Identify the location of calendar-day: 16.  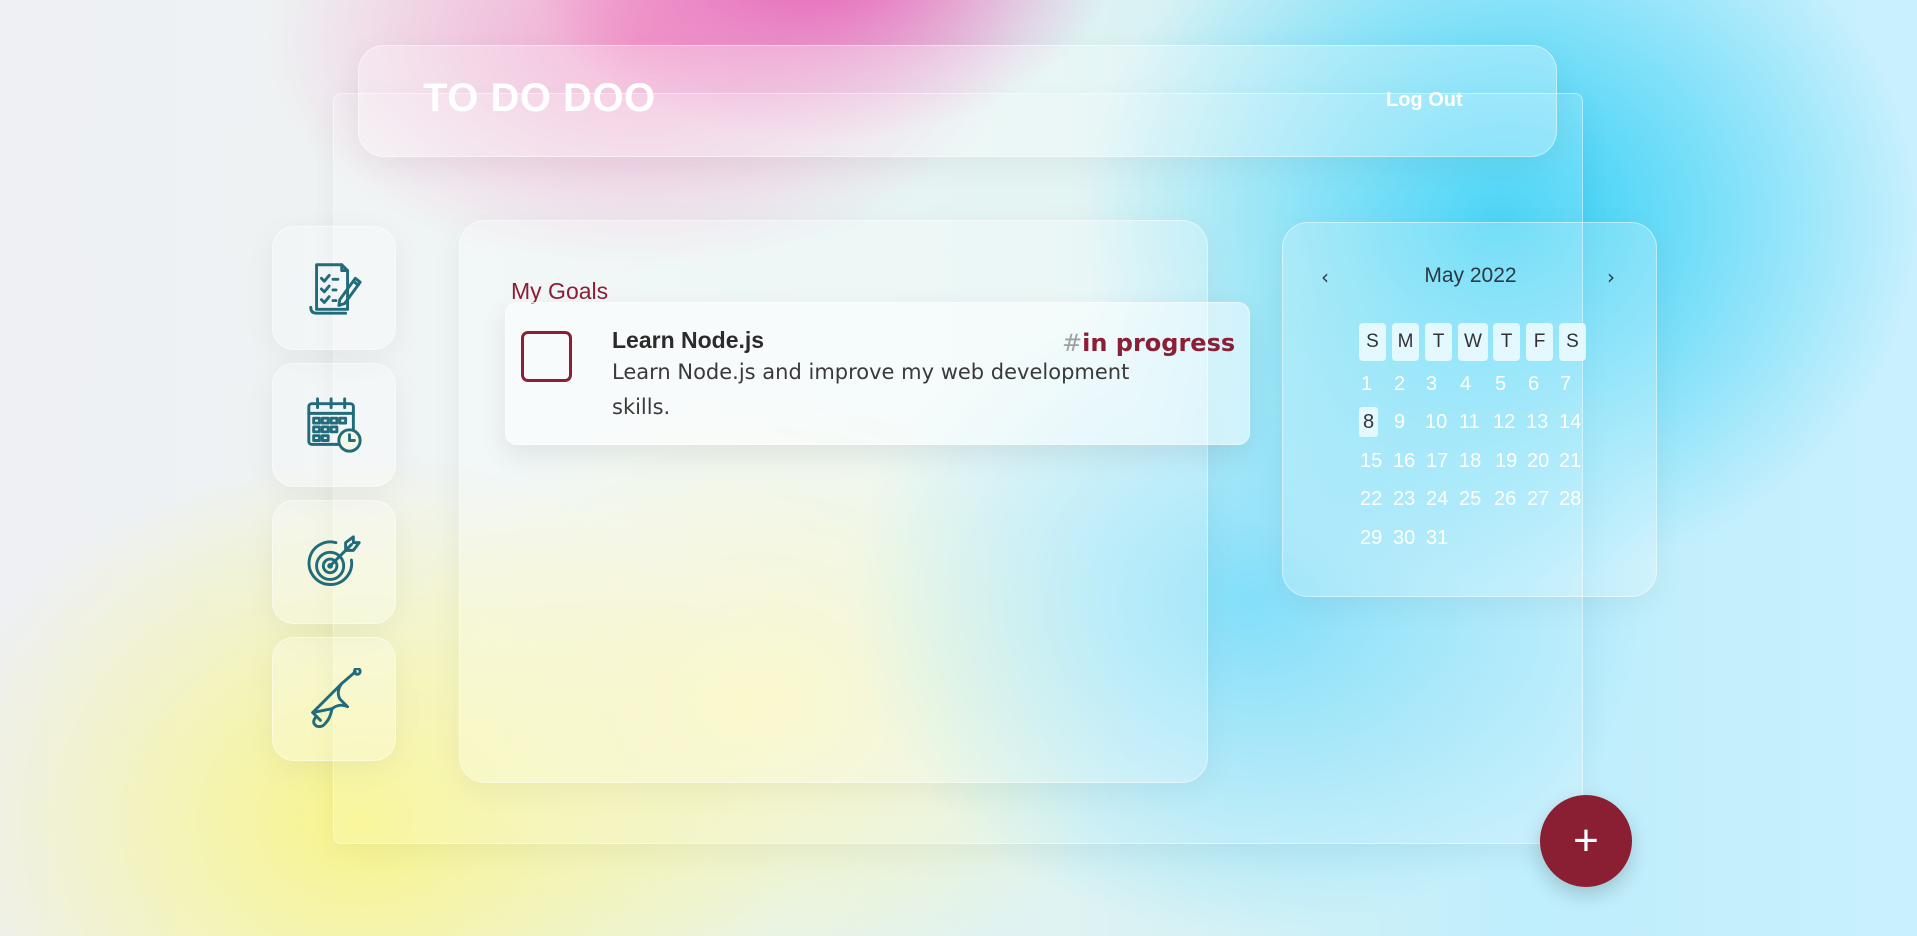
(1404, 461).